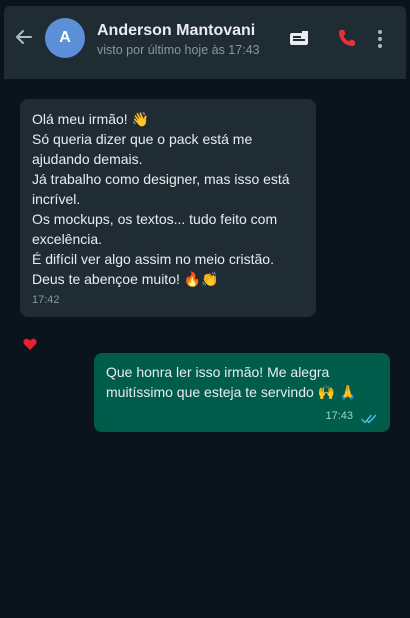 This screenshot has width=410, height=618. What do you see at coordinates (30, 344) in the screenshot?
I see `heart-icon` at bounding box center [30, 344].